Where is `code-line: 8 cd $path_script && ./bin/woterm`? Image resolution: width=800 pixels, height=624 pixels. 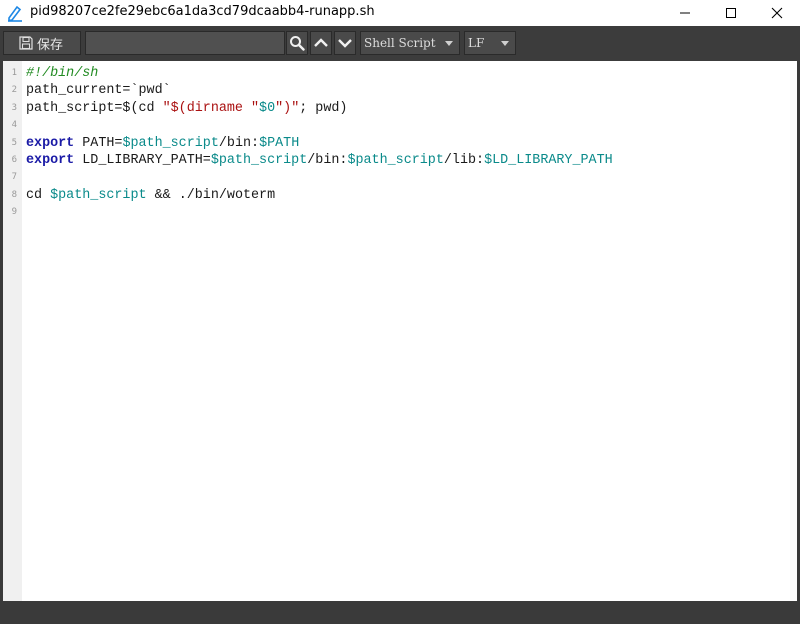
code-line: 8 cd $path_script && ./bin/woterm is located at coordinates (393, 195).